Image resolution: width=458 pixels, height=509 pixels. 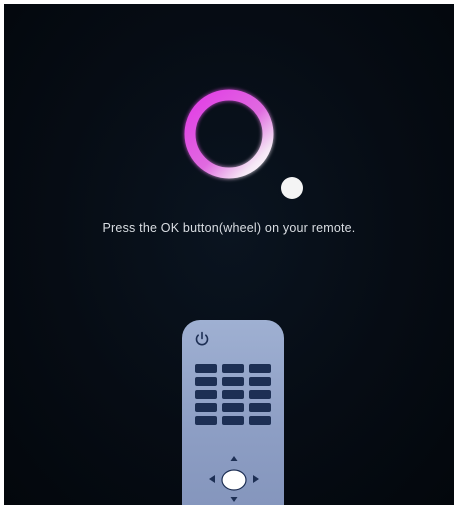 I want to click on dpad-down-icon, so click(x=234, y=499).